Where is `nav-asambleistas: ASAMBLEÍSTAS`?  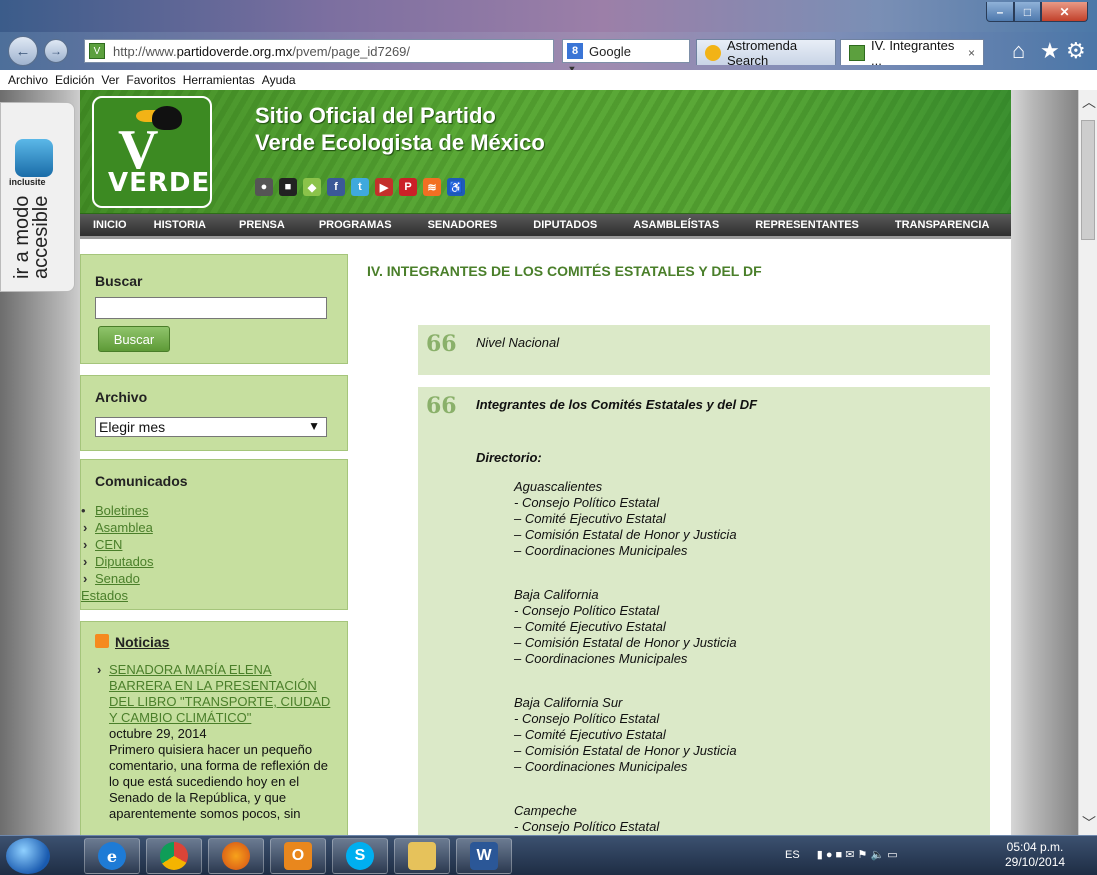
nav-asambleistas: ASAMBLEÍSTAS is located at coordinates (676, 225).